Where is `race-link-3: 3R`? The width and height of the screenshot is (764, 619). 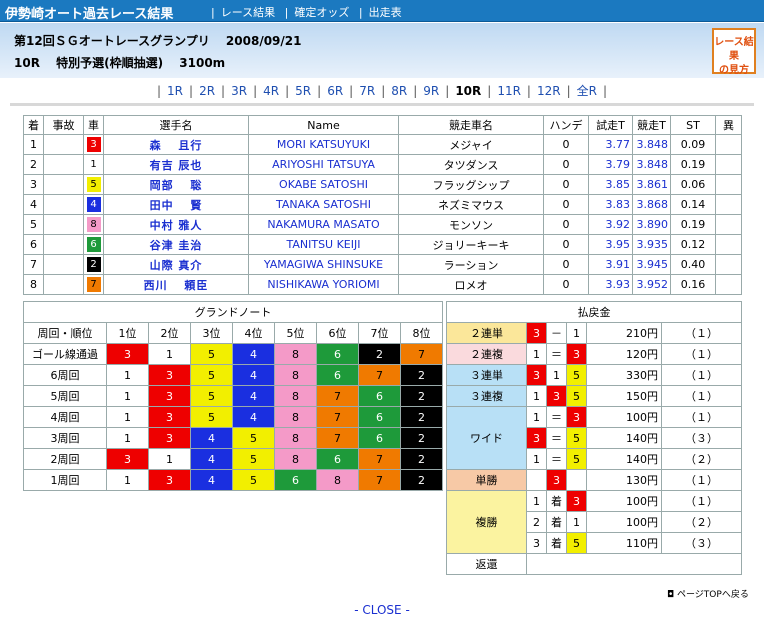
race-link-3: 3R is located at coordinates (239, 91).